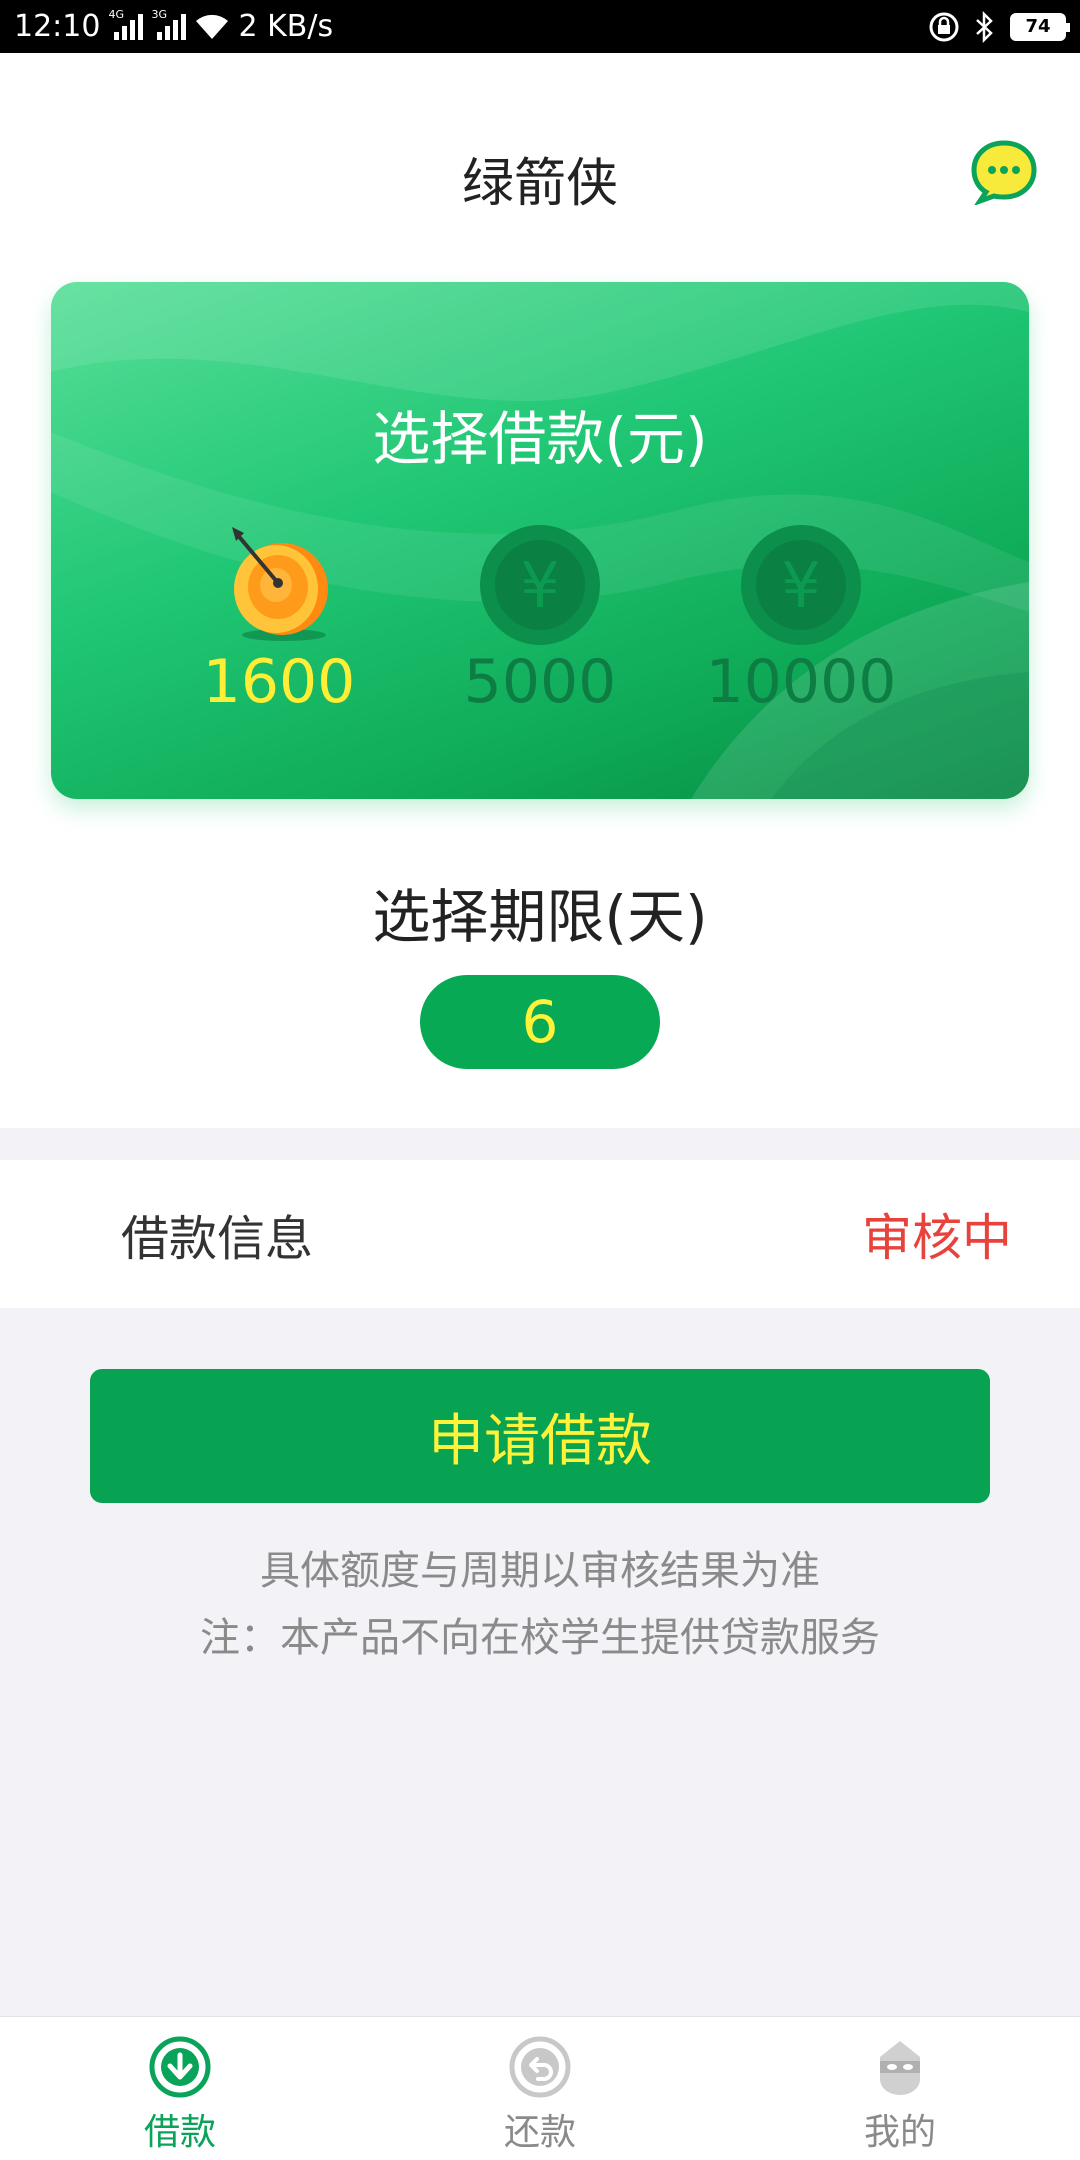 The height and width of the screenshot is (2160, 1080). I want to click on signal-3g-icon: 3G, so click(169, 24).